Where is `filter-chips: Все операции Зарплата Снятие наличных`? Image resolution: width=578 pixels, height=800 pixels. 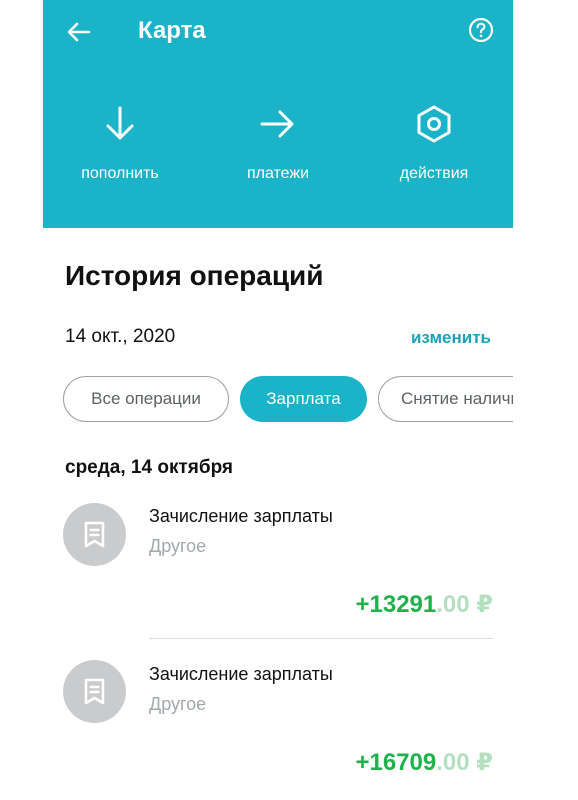
filter-chips: Все операции Зарплата Снятие наличных is located at coordinates (288, 401).